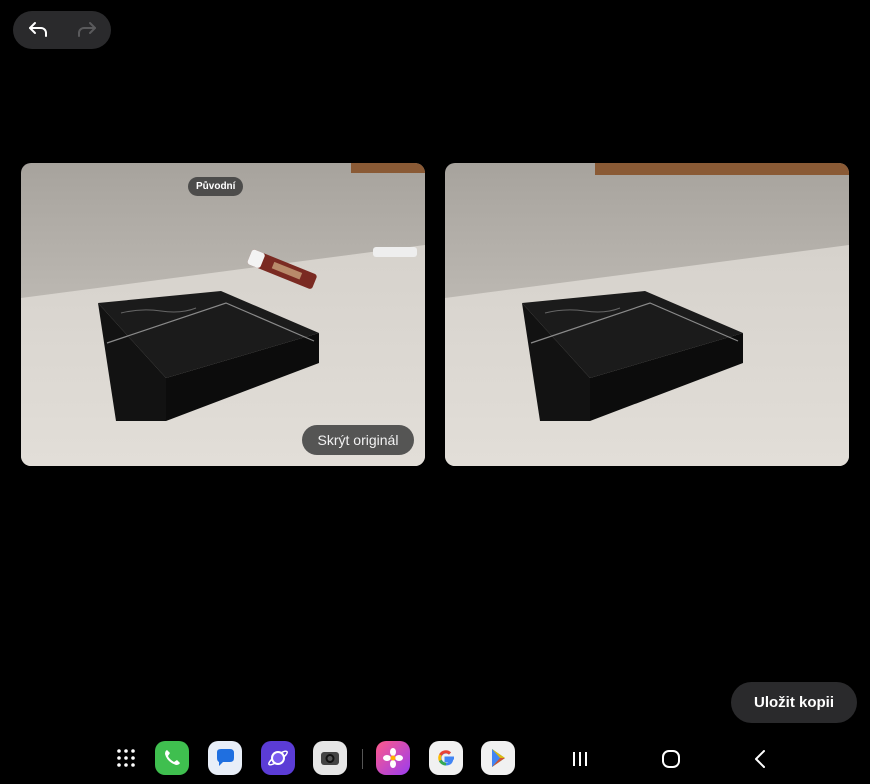  I want to click on planet-icon, so click(278, 758).